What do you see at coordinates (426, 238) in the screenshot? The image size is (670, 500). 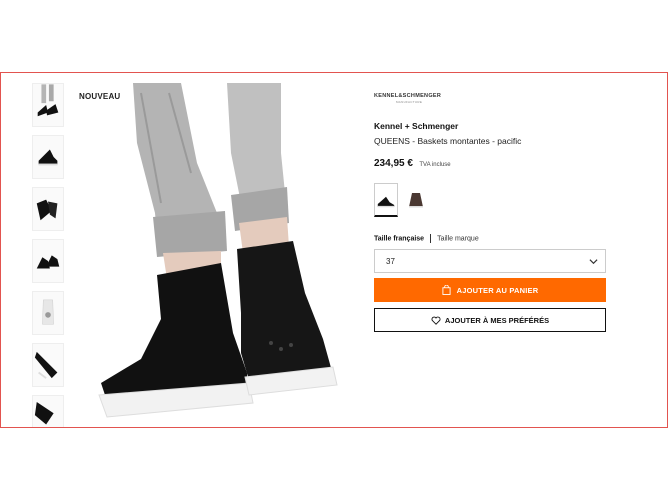 I see `size-system-tabs: Taille française Taille marque` at bounding box center [426, 238].